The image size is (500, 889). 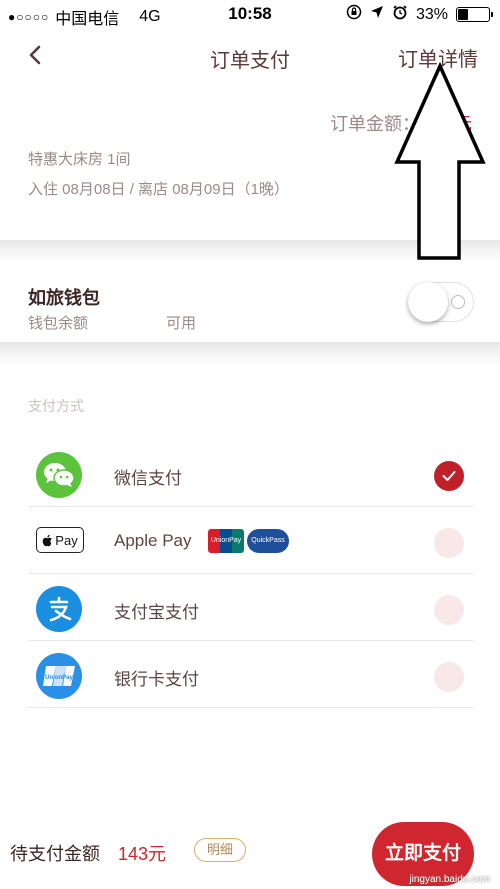 What do you see at coordinates (447, 124) in the screenshot?
I see `order-amount-value: 143元` at bounding box center [447, 124].